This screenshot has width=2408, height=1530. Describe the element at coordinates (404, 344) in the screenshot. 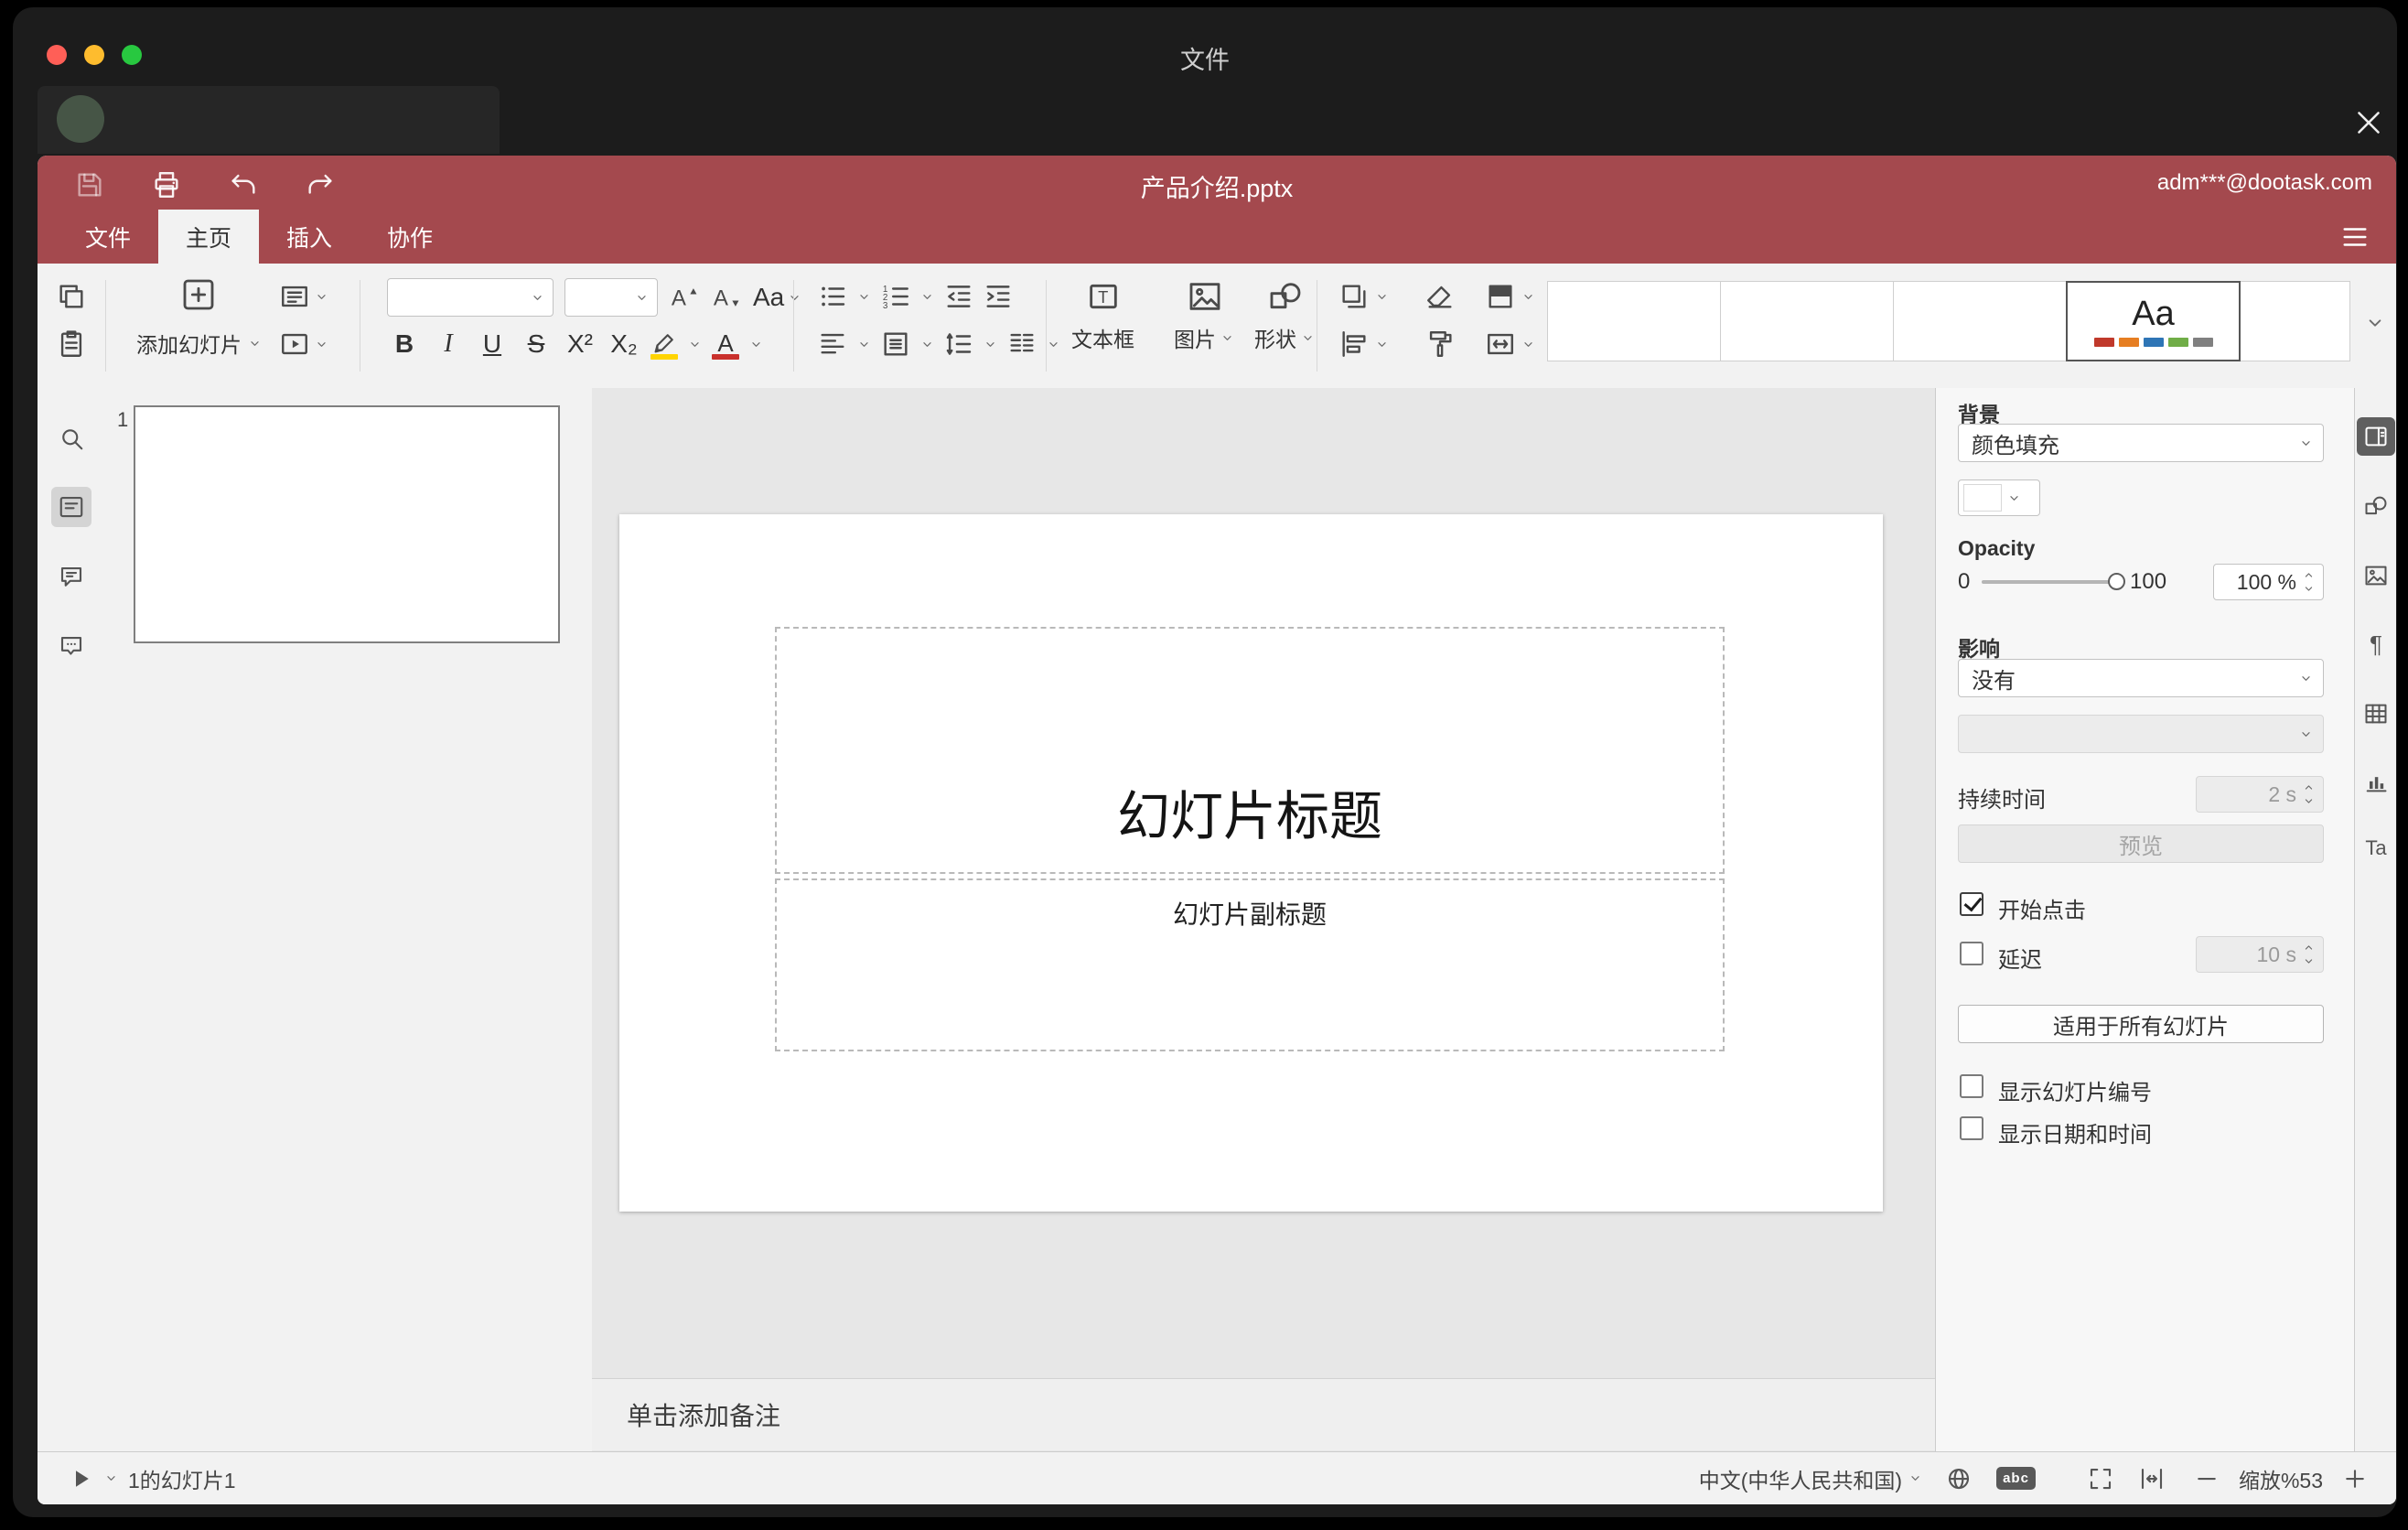

I see `bold-button: B` at that location.